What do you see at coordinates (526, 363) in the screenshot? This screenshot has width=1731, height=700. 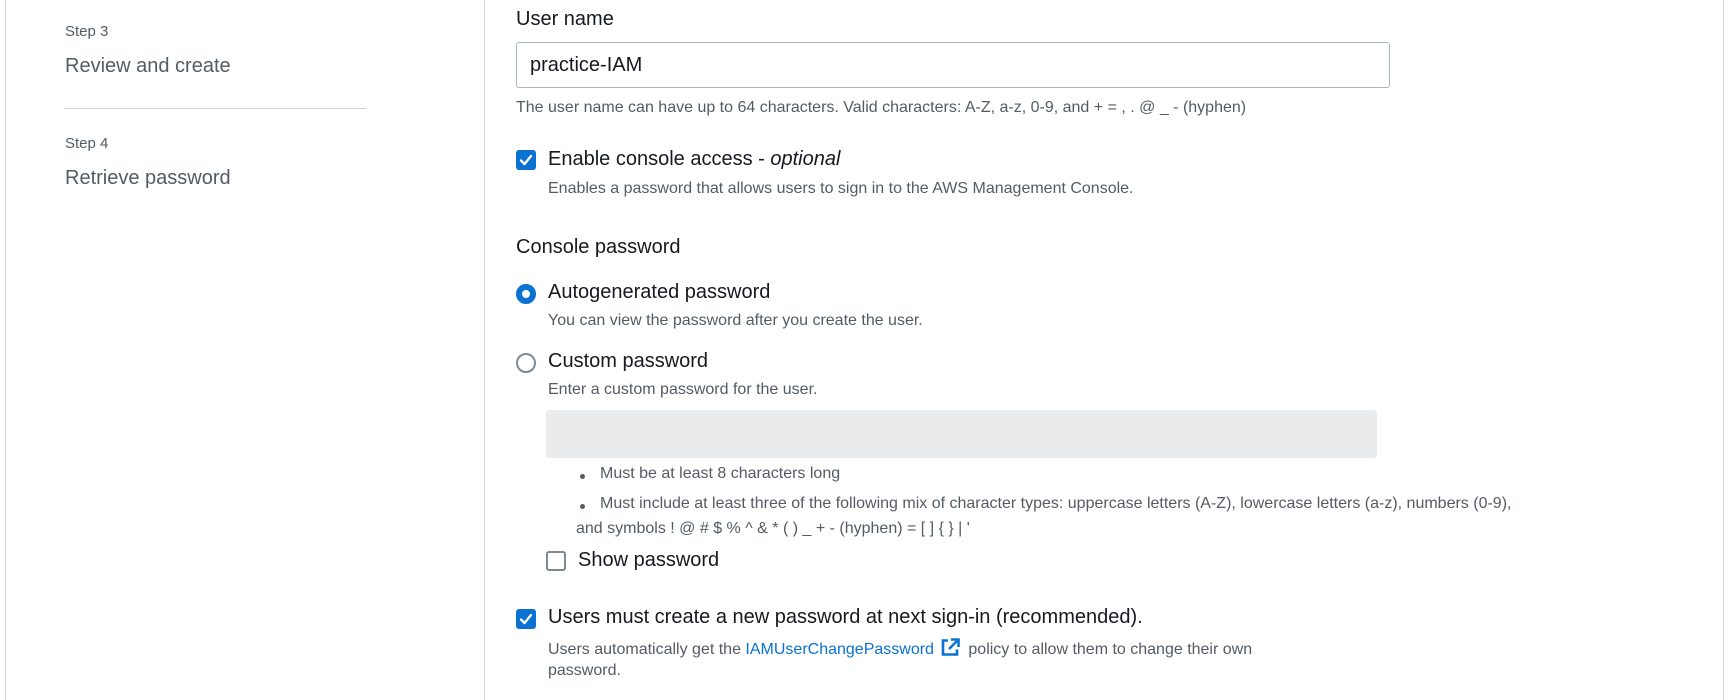 I see `custom-password-radio` at bounding box center [526, 363].